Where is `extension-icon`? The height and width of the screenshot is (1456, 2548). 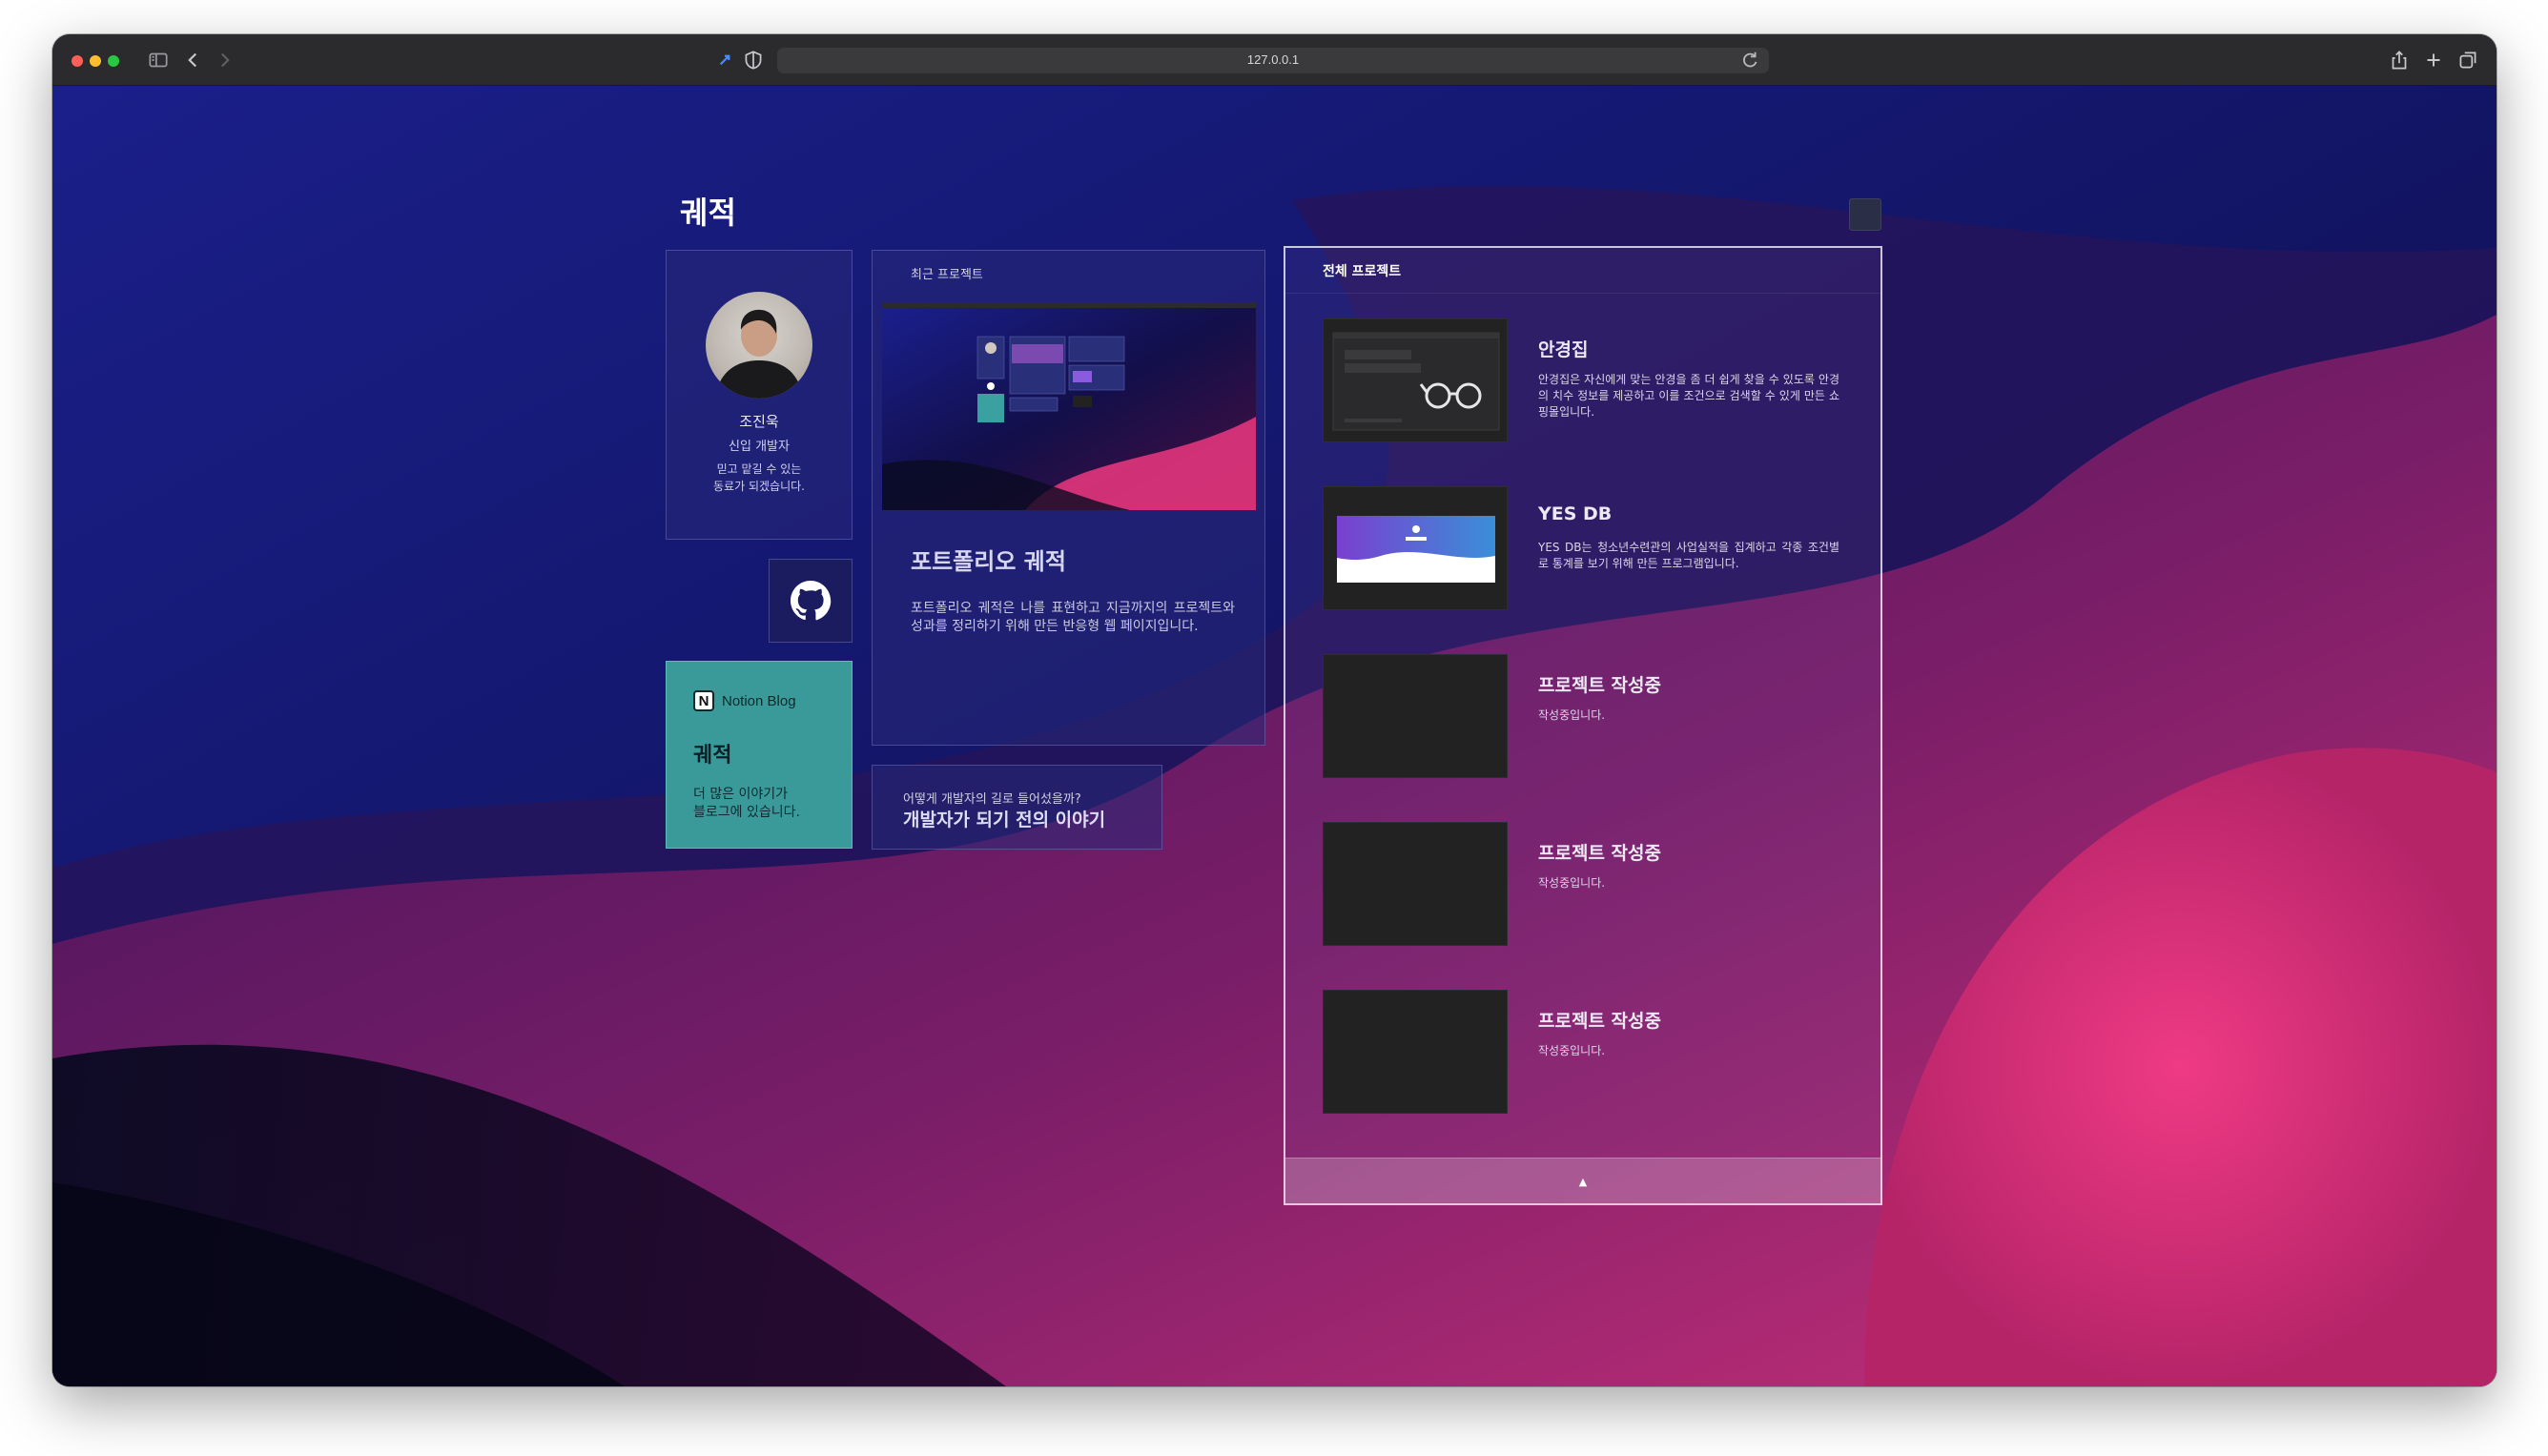
extension-icon is located at coordinates (724, 60).